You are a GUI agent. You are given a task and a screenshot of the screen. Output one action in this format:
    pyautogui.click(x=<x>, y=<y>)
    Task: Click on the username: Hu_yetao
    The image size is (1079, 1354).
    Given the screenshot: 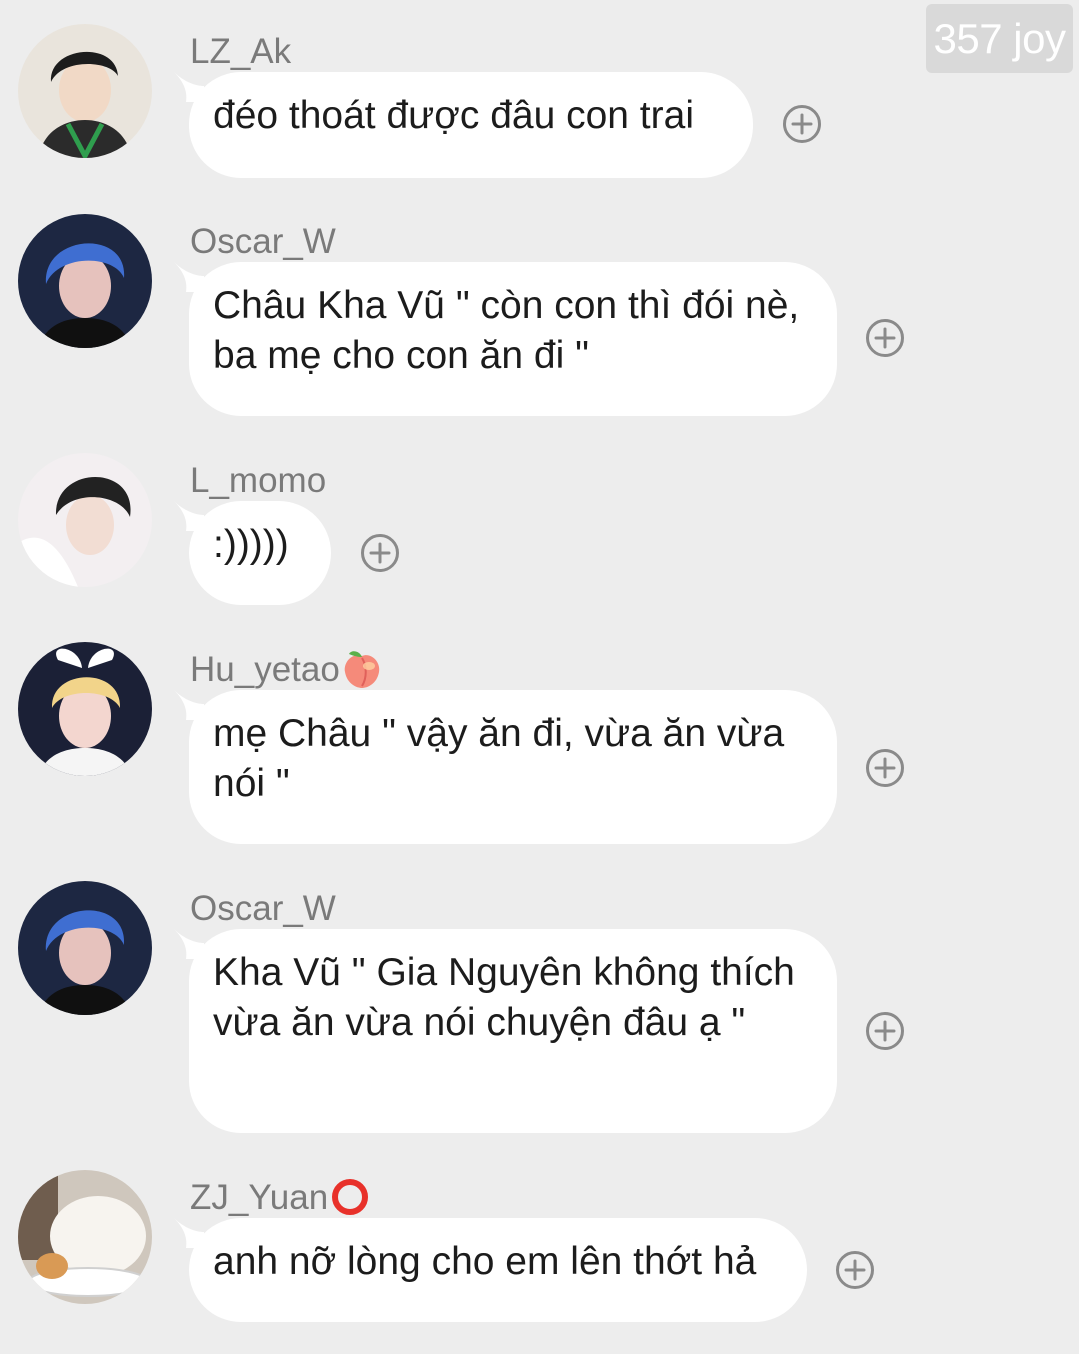 What is the action you would take?
    pyautogui.click(x=286, y=670)
    